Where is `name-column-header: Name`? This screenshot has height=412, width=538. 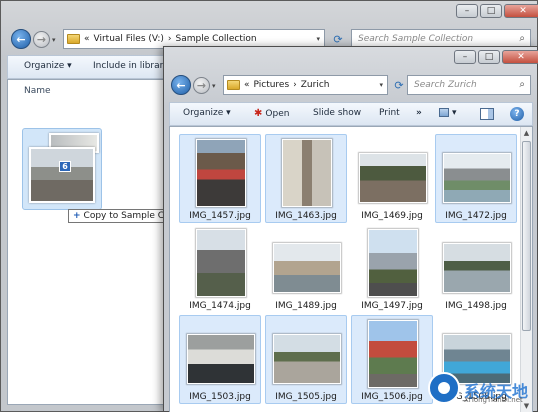 name-column-header: Name is located at coordinates (37, 91).